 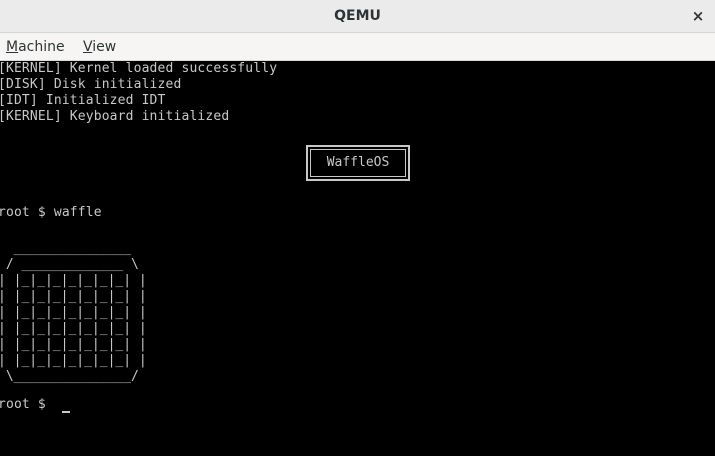 What do you see at coordinates (41, 47) in the screenshot?
I see `menu-machine-label: achine` at bounding box center [41, 47].